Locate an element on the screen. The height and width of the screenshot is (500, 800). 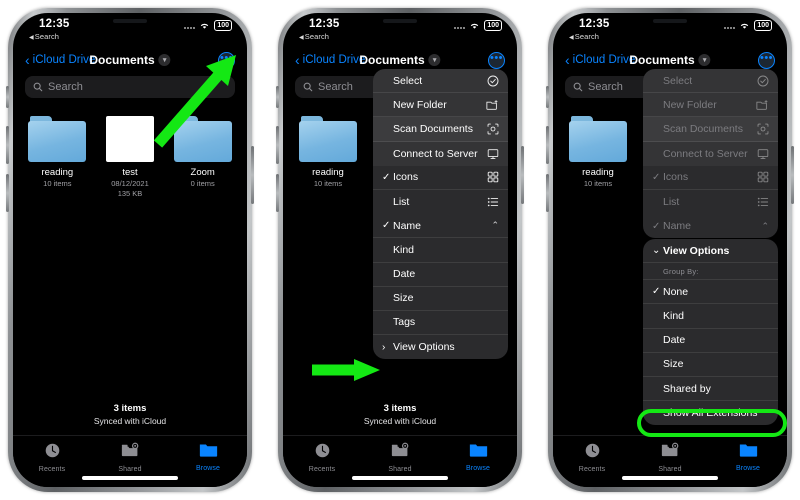
menu-group-sort: ✓ Name ⌃ Kind Date Size Tags › View Options is located at coordinates (440, 286).